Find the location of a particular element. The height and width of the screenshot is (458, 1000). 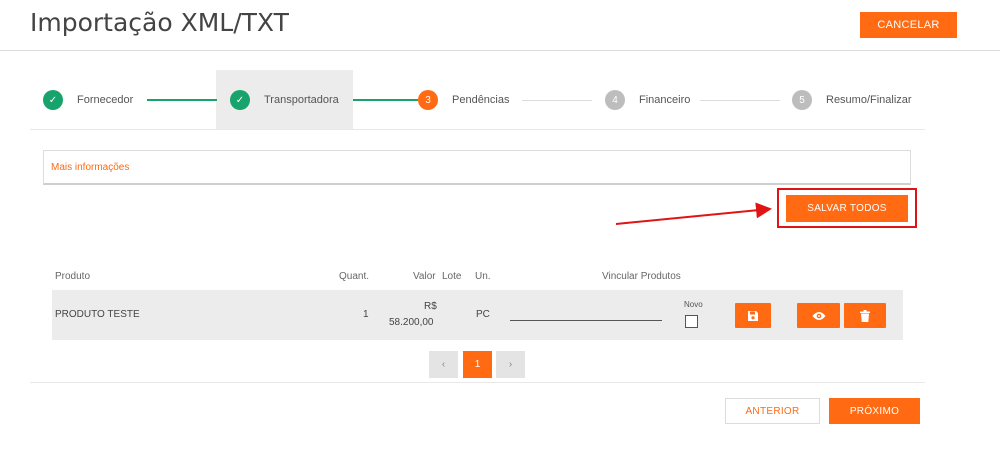

save-row-button is located at coordinates (753, 315).